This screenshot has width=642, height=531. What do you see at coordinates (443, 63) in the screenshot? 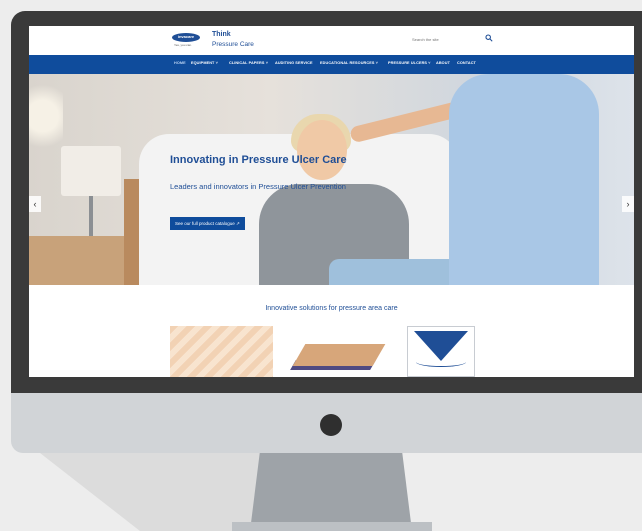
I see `nav-item-about: ABOUT` at bounding box center [443, 63].